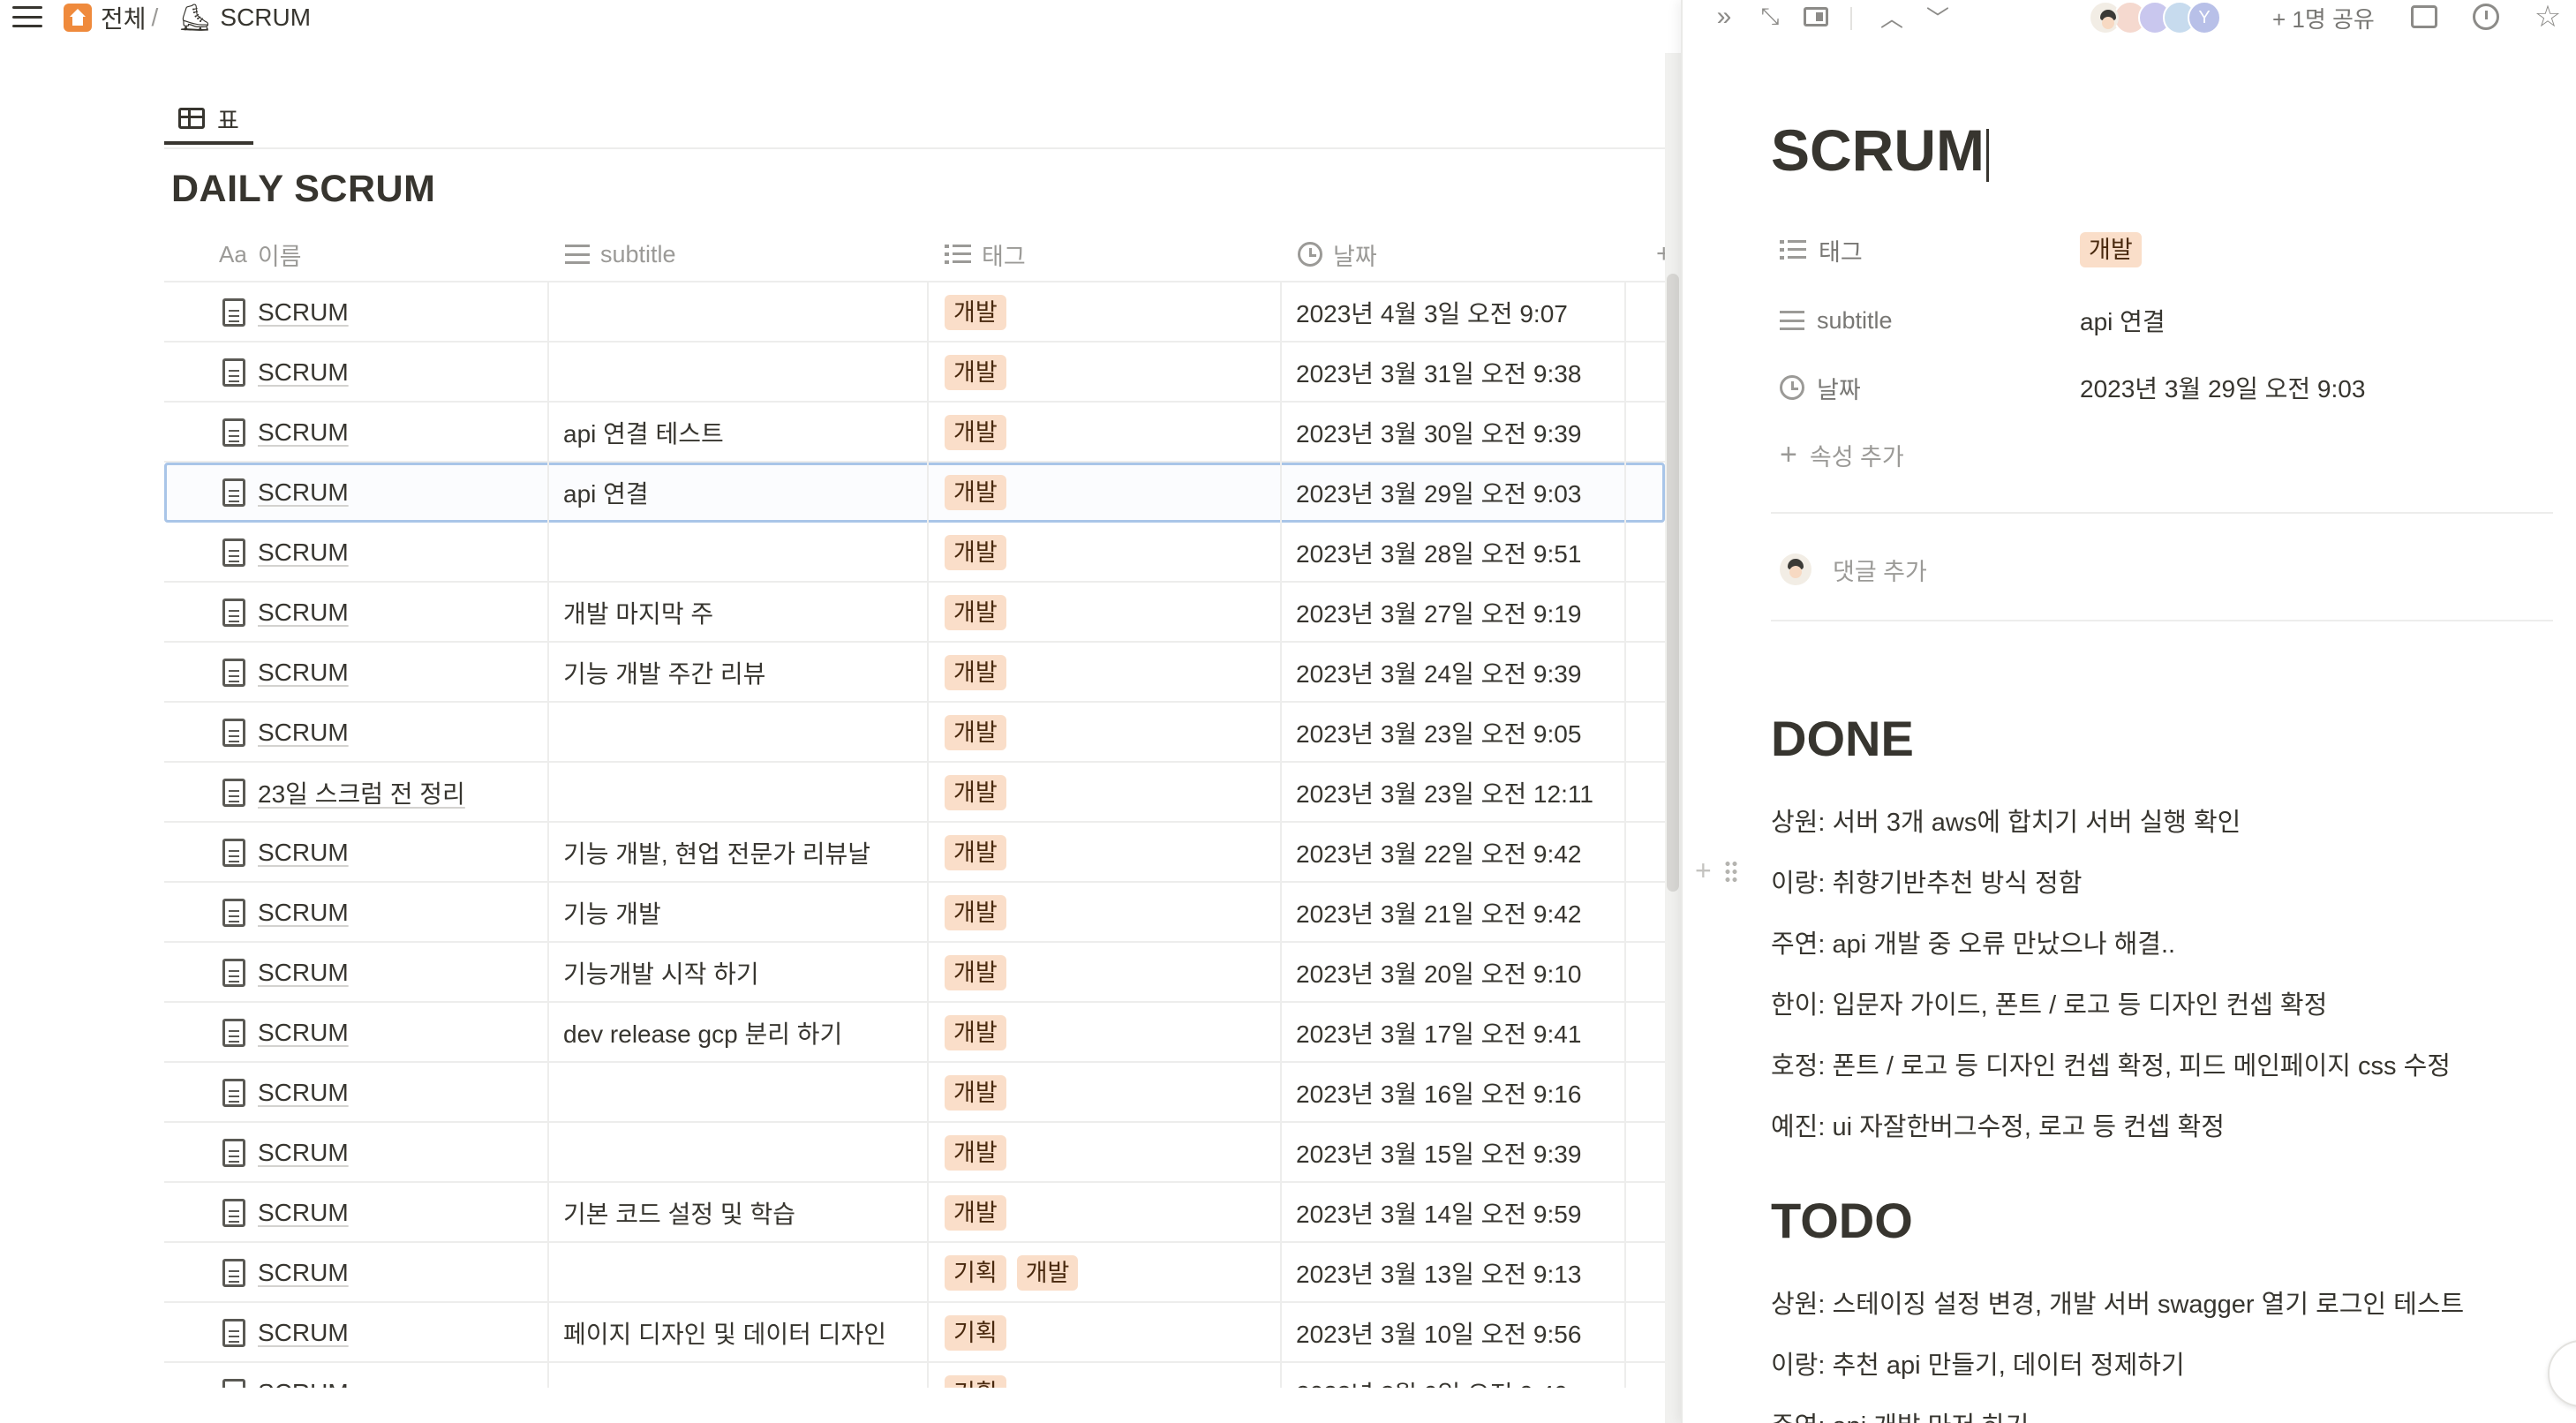 The height and width of the screenshot is (1423, 2576). I want to click on home-icon, so click(78, 18).